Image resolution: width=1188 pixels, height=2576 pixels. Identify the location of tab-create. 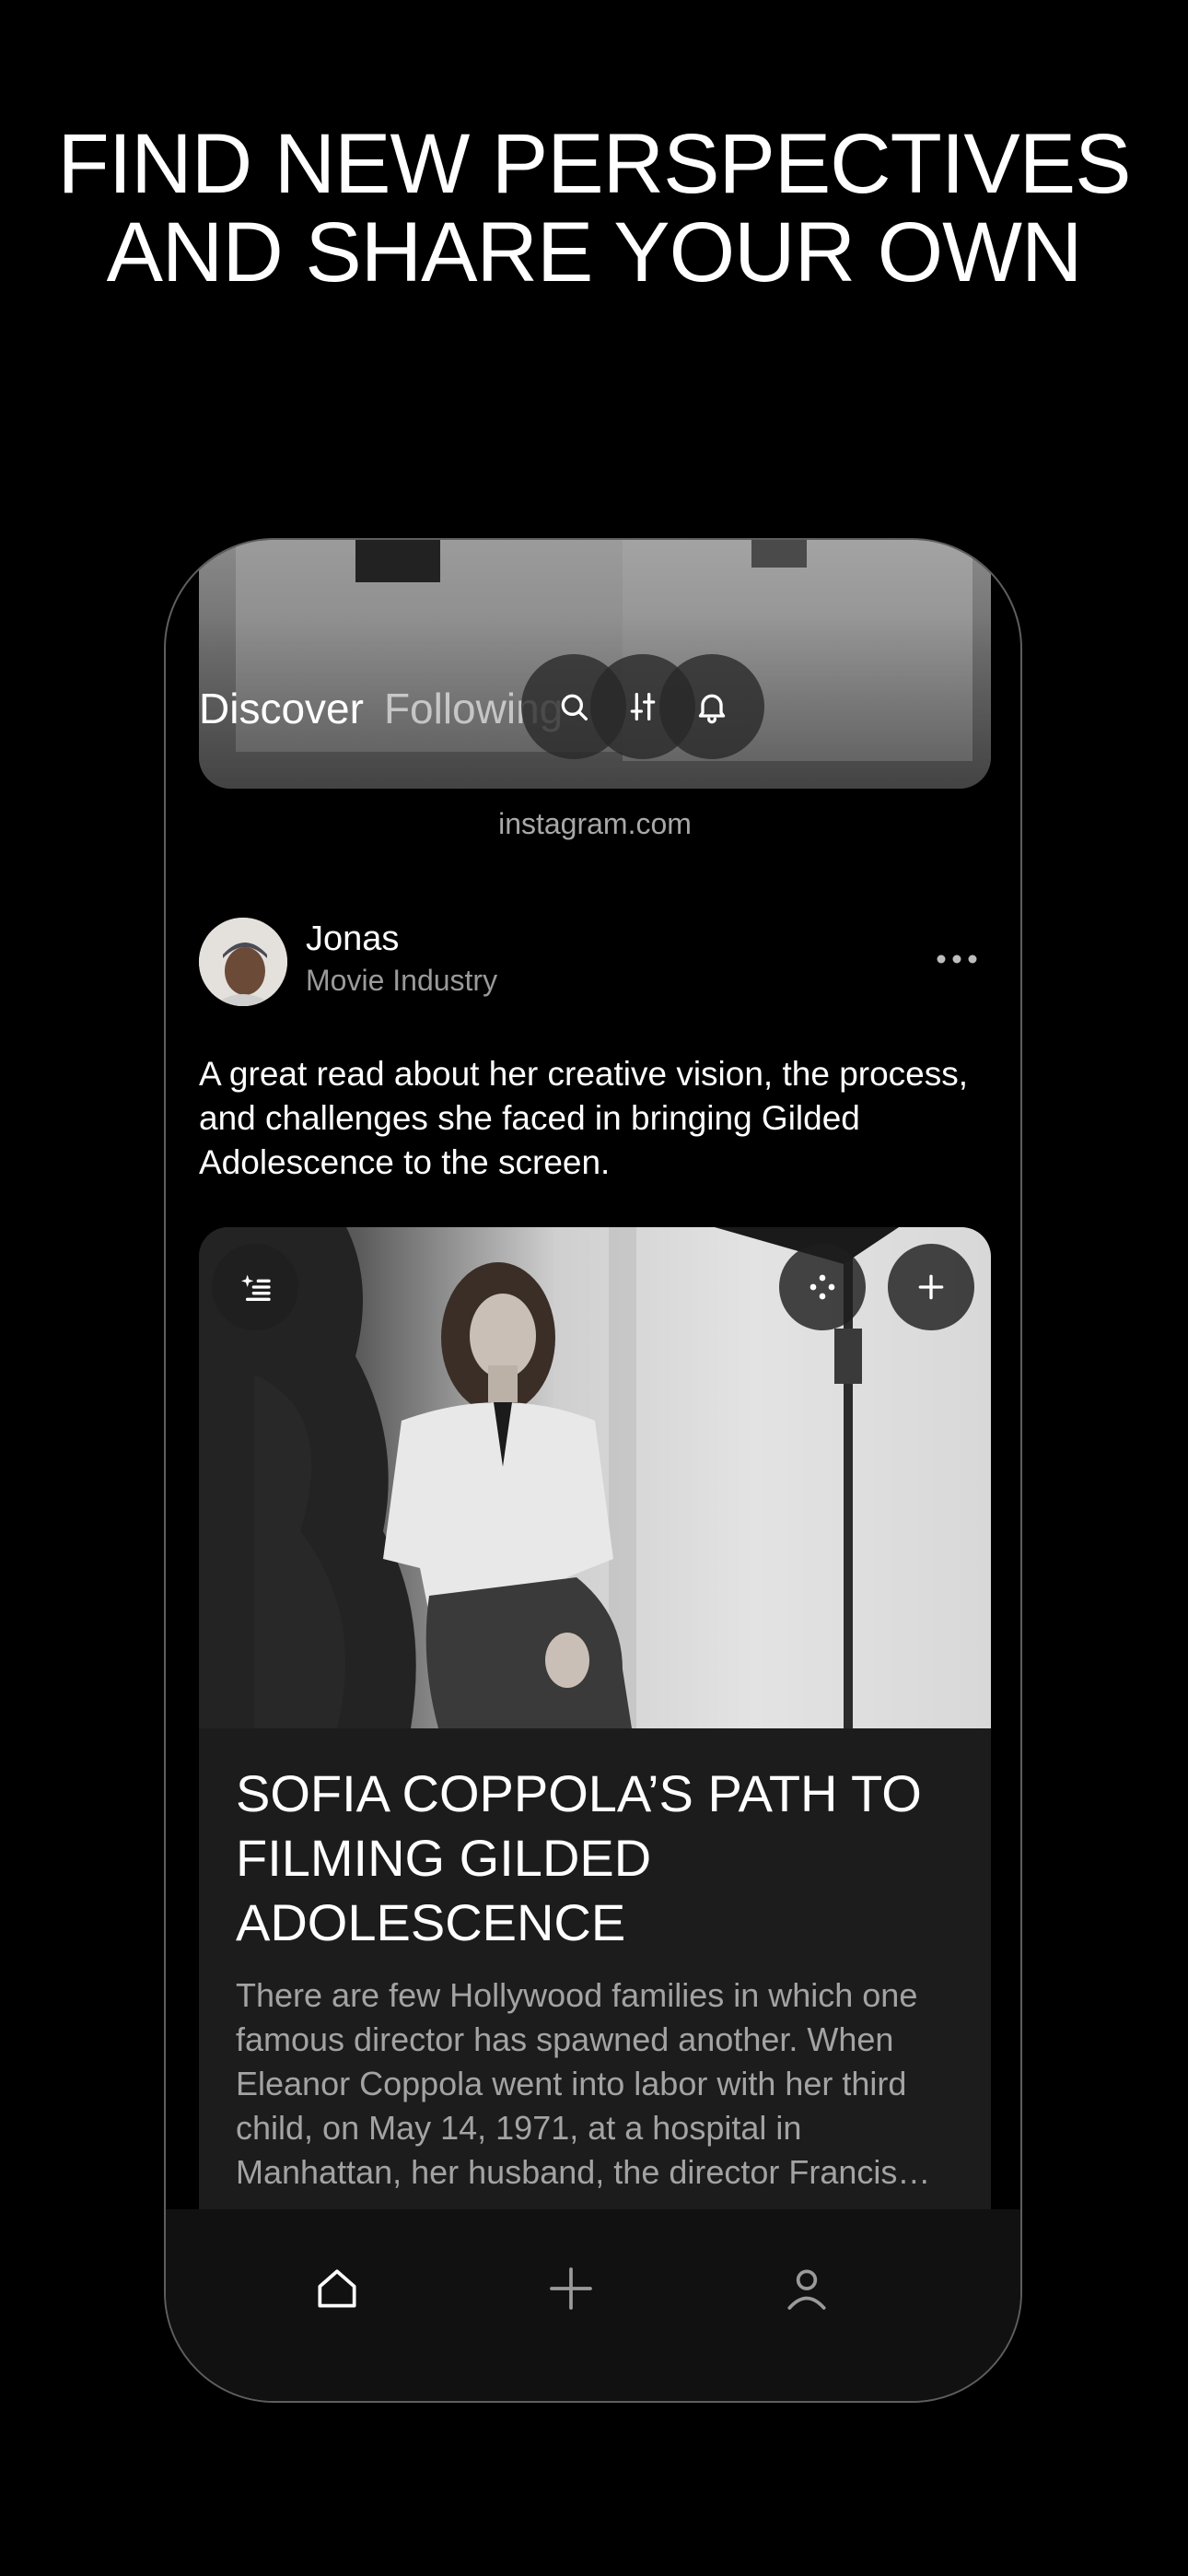
(571, 2288).